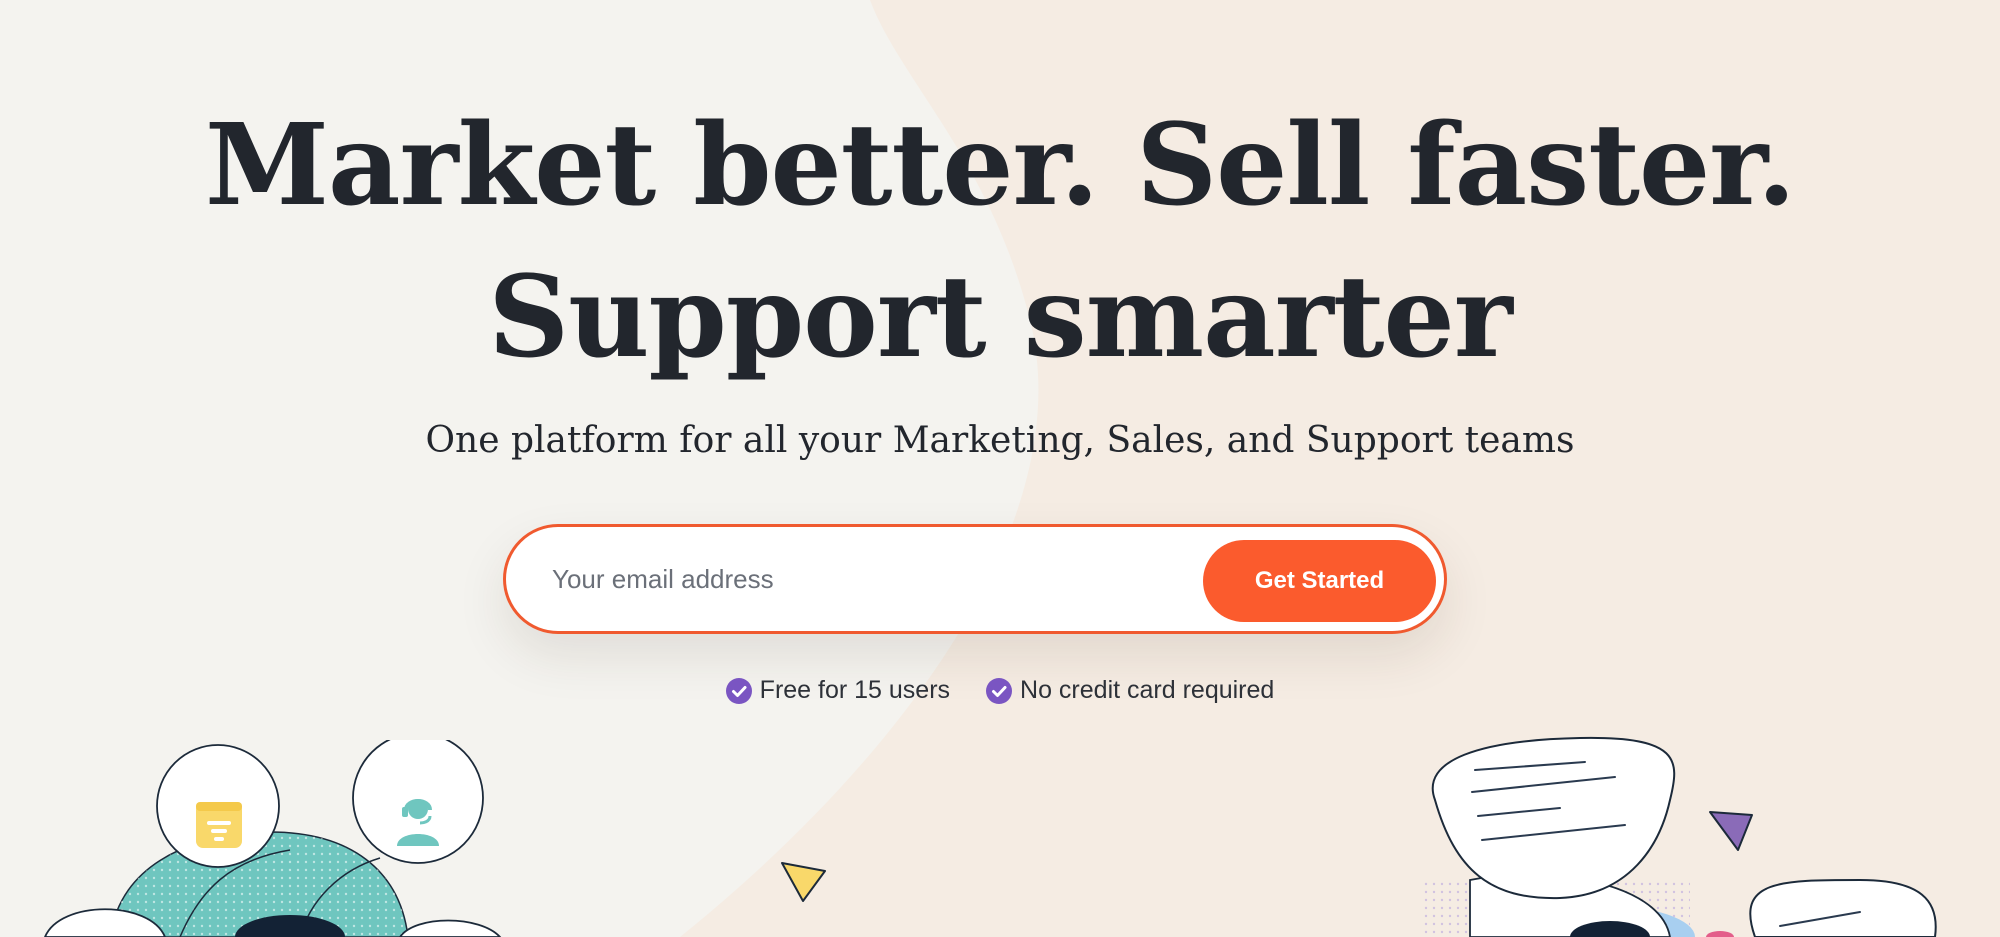  What do you see at coordinates (855, 690) in the screenshot?
I see `perk-label: Free for 15 users` at bounding box center [855, 690].